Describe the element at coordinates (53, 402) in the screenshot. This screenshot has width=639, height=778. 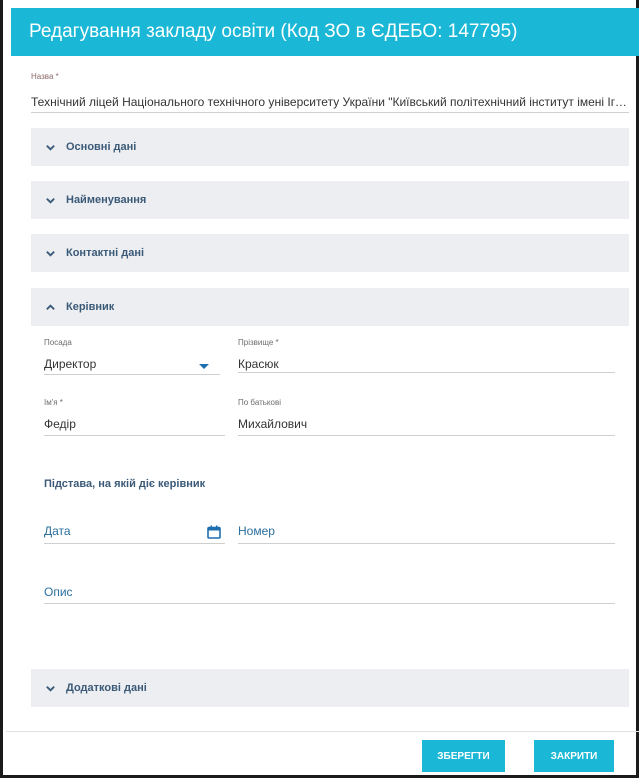
I see `firstname-label: Ім'я *` at that location.